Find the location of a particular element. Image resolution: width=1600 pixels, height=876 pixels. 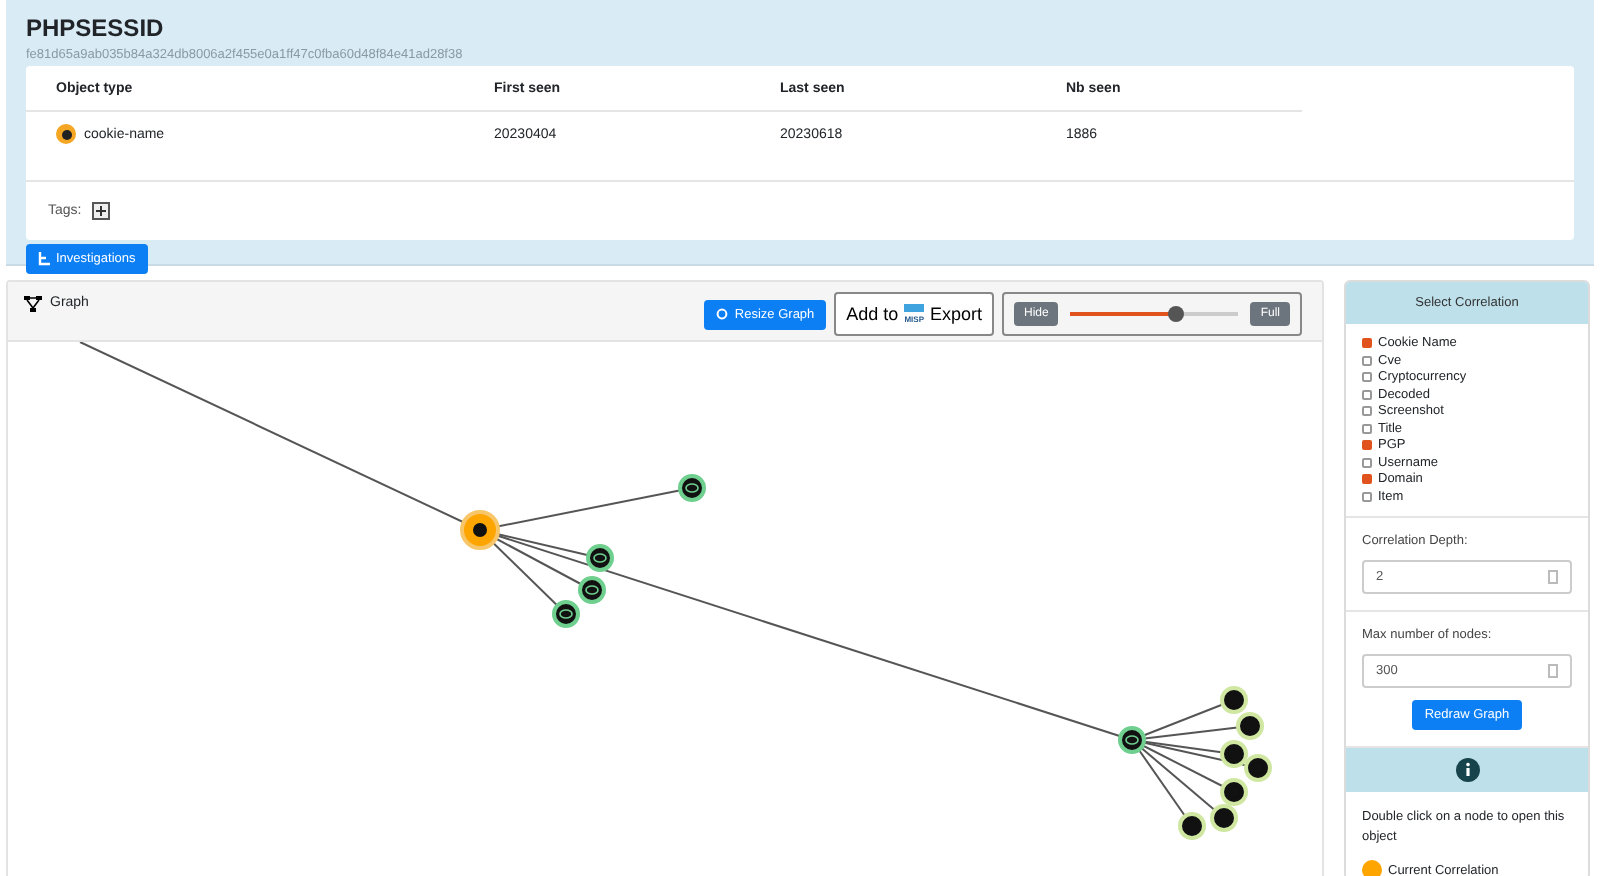

cookie-icon is located at coordinates (66, 134).